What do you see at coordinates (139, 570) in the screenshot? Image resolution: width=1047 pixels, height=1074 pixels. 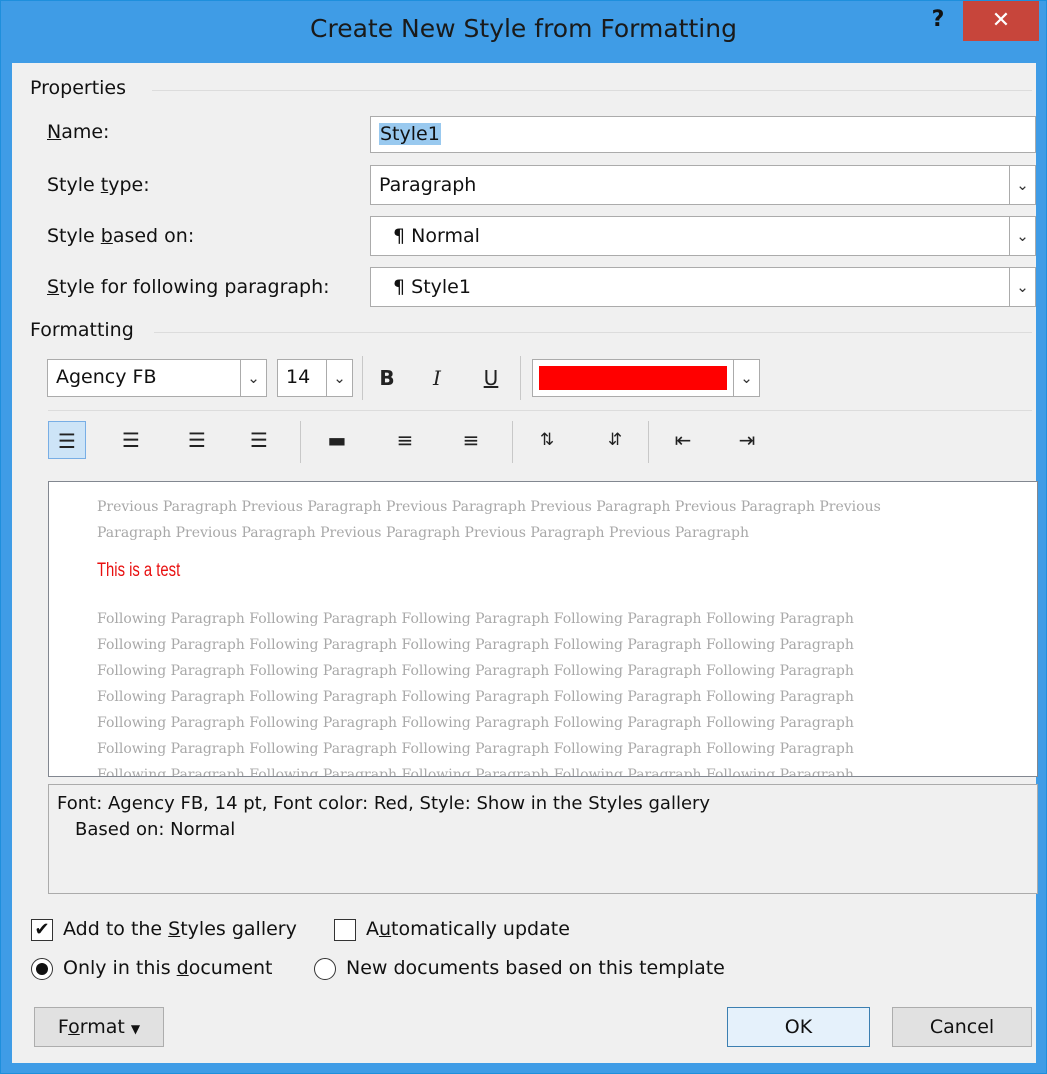 I see `preview-sample-text: This is a test` at bounding box center [139, 570].